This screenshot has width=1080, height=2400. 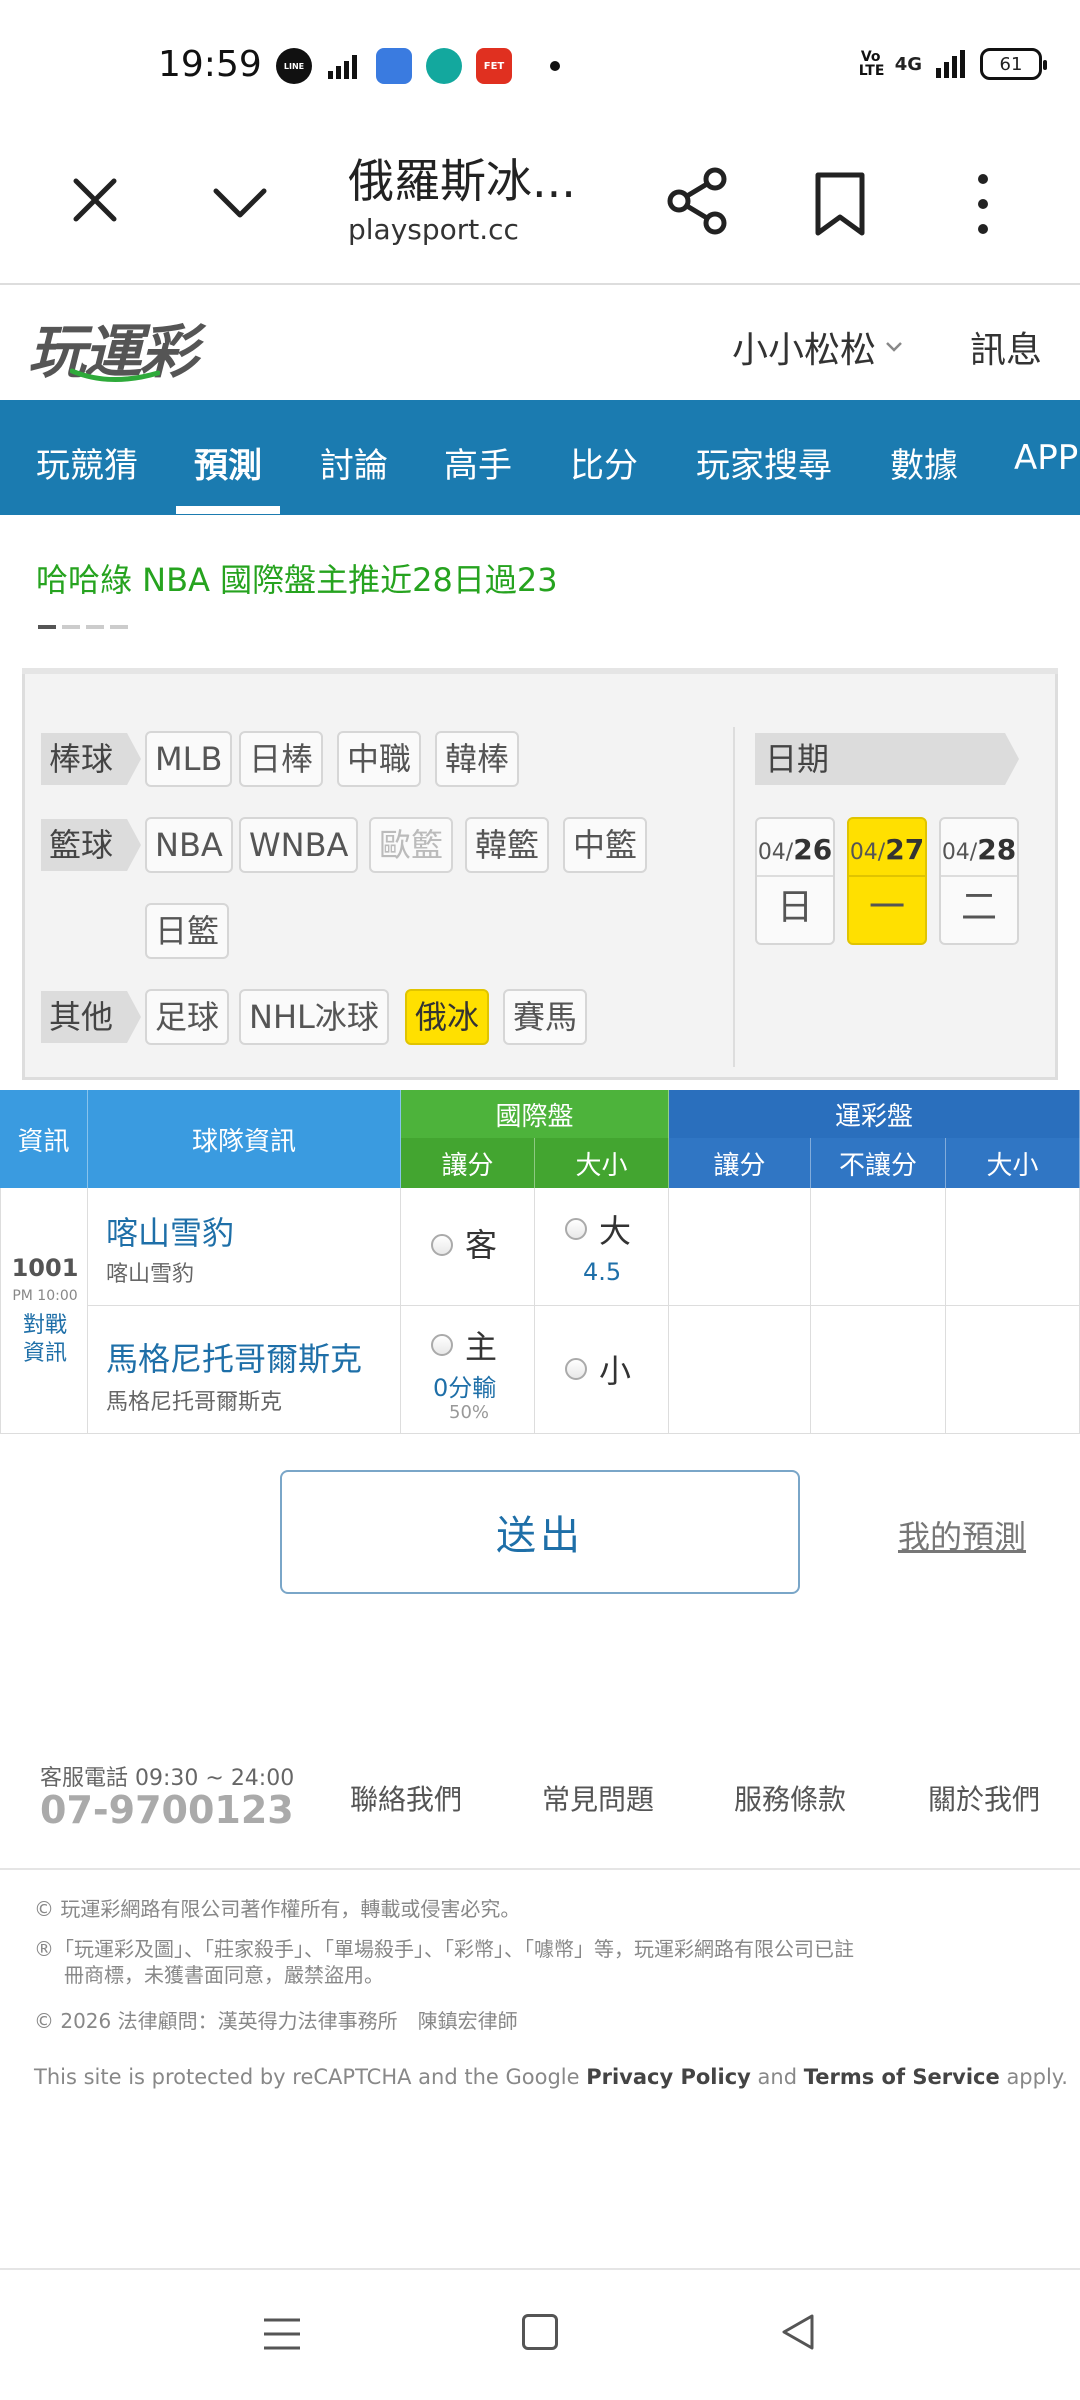 I want to click on bookmark-icon, so click(x=840, y=204).